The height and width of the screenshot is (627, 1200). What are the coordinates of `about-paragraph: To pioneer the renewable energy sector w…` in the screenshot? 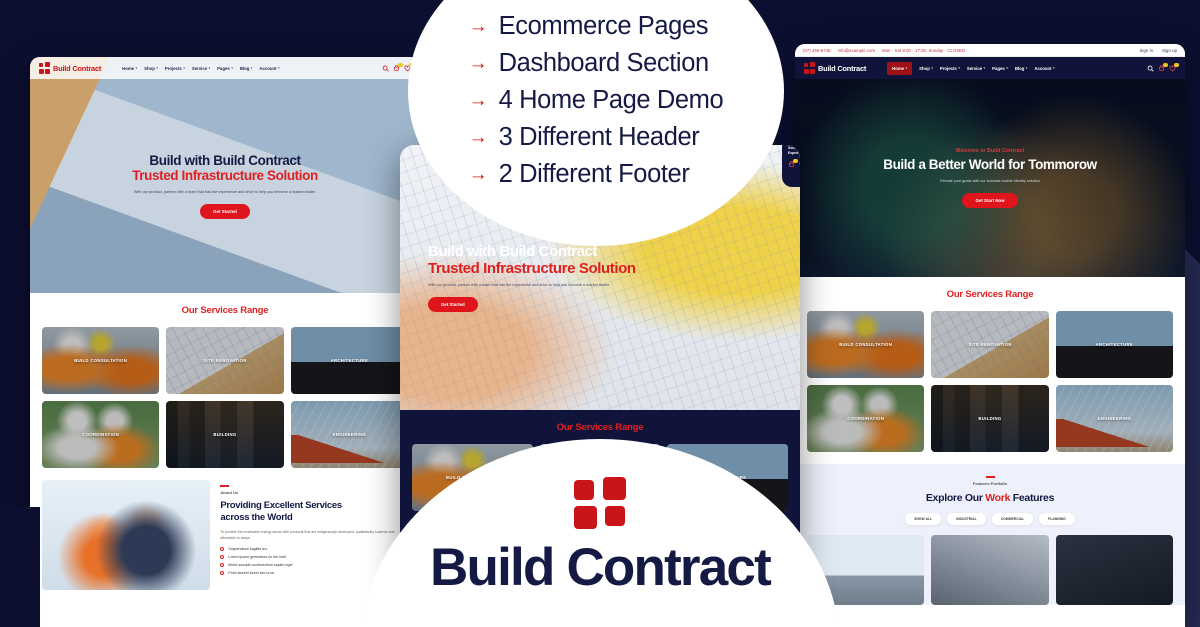 It's located at (307, 535).